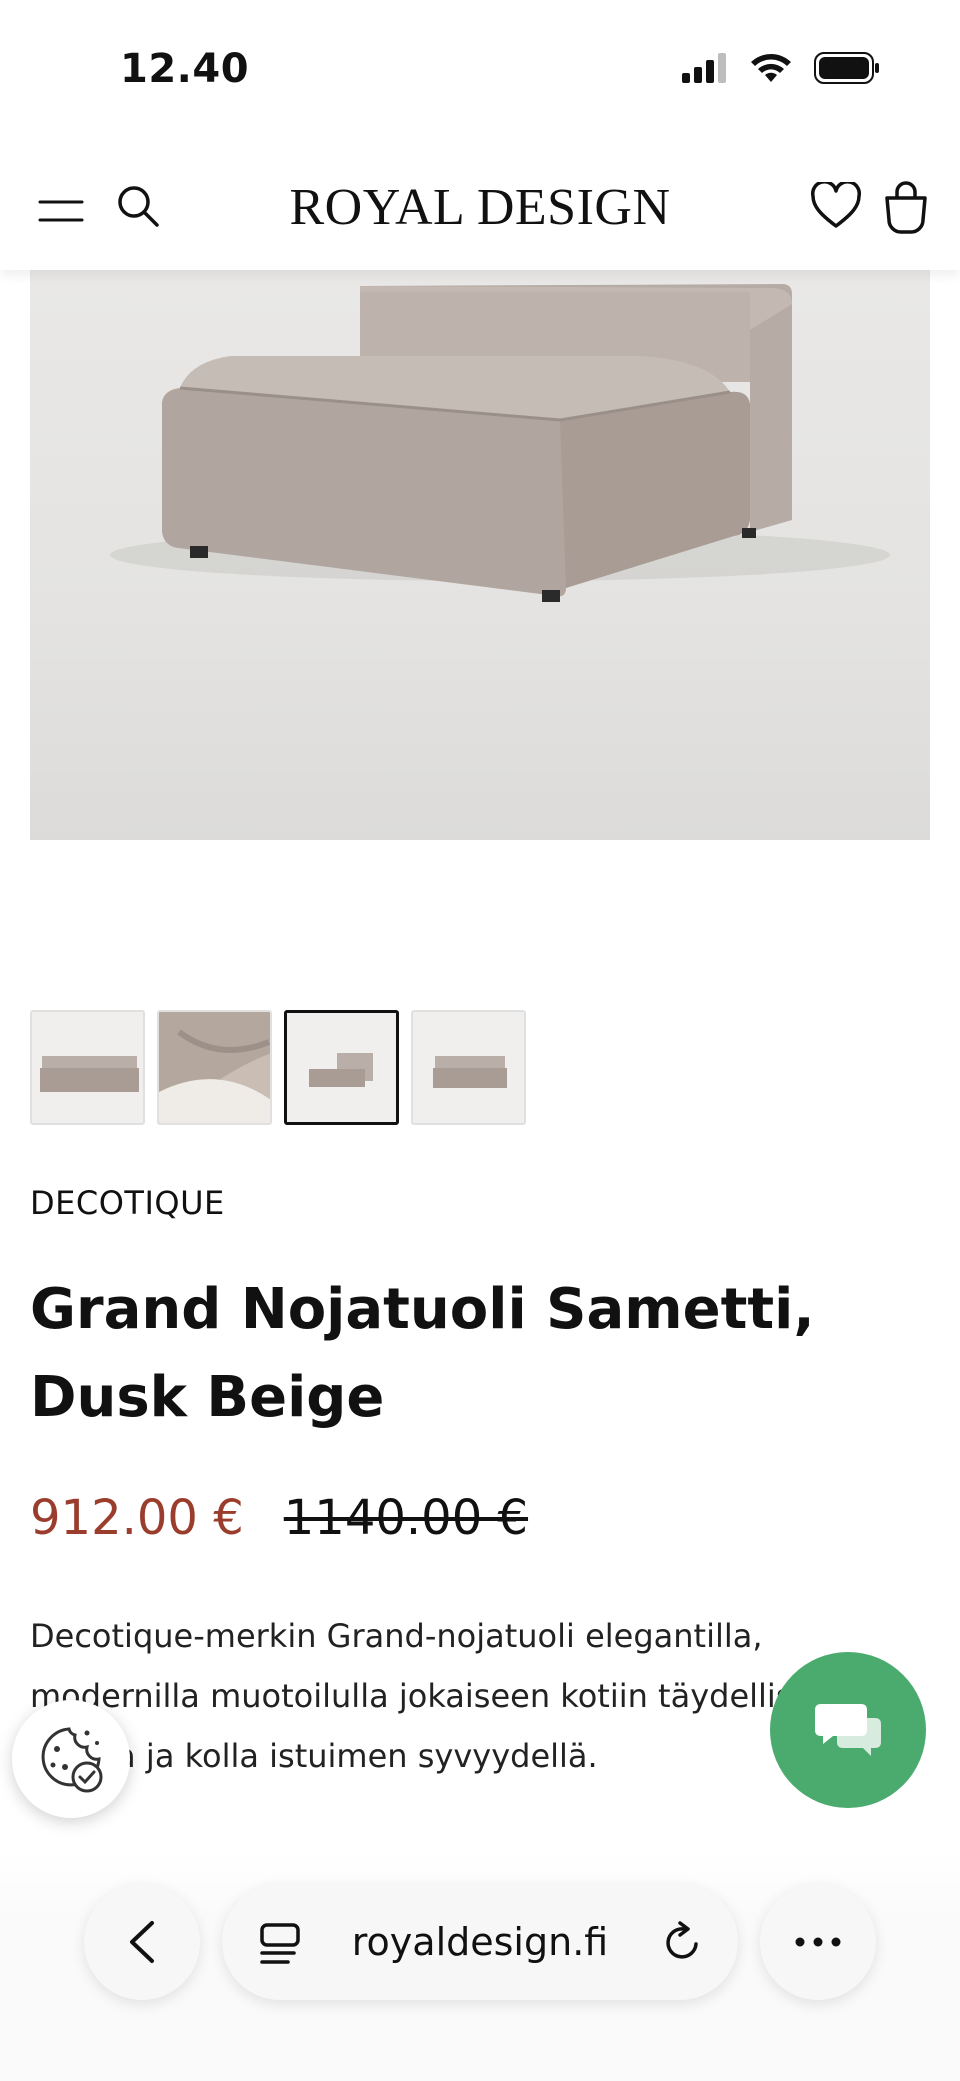 The width and height of the screenshot is (960, 2081). What do you see at coordinates (185, 69) in the screenshot?
I see `status-time: 12.40` at bounding box center [185, 69].